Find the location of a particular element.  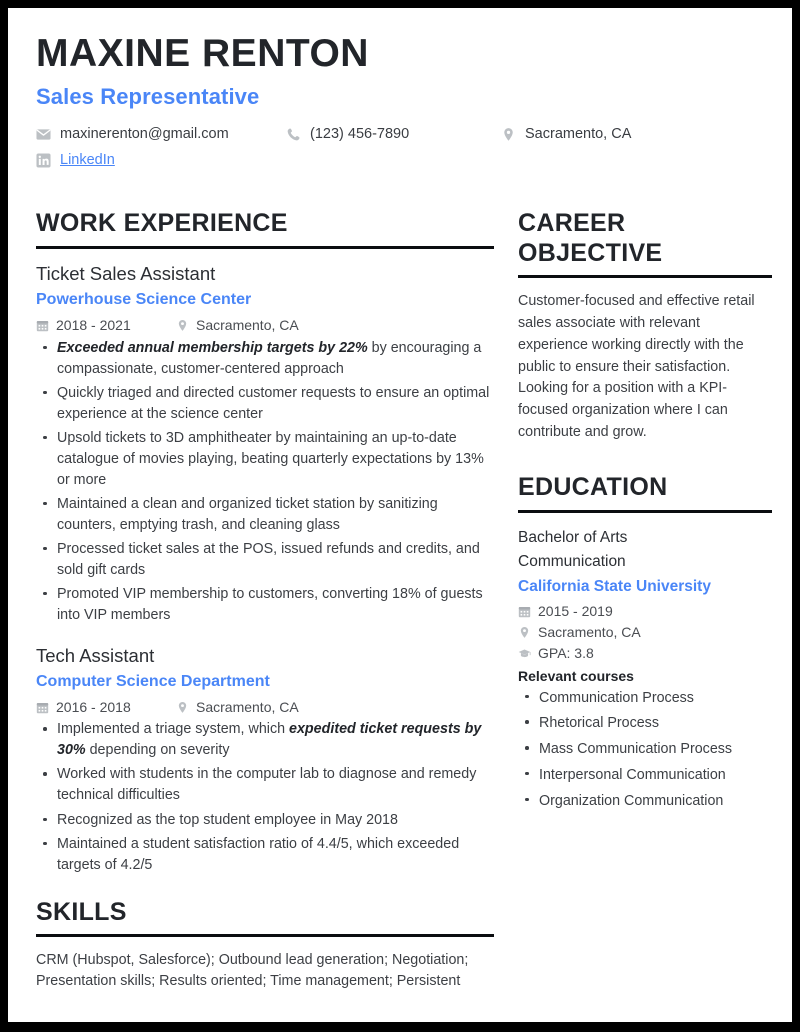

skills-title: SKILLS is located at coordinates (81, 911).